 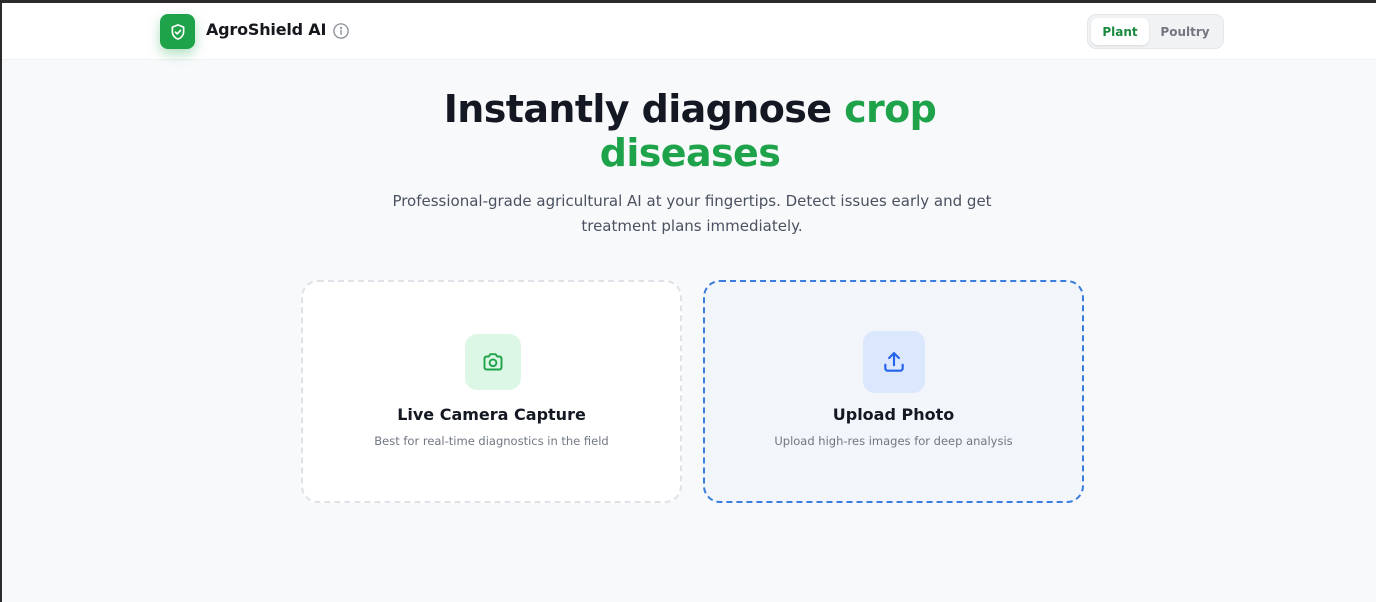 I want to click on brand-name: AgroShield AI, so click(x=266, y=29).